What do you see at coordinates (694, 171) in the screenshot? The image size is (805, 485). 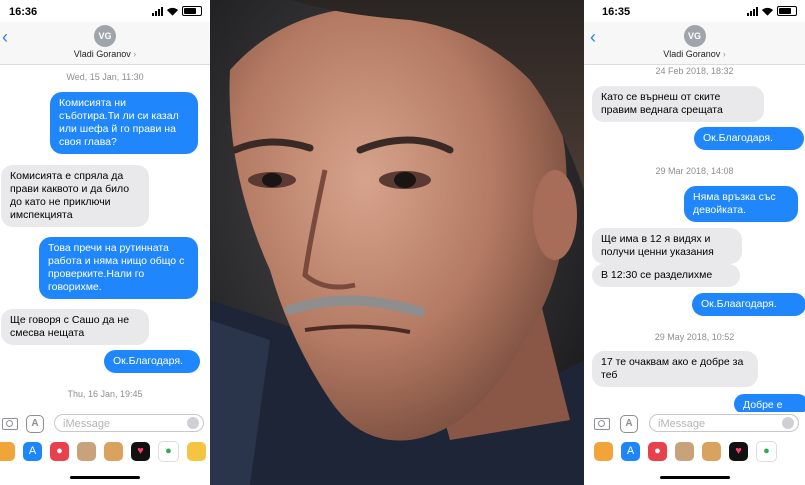 I see `timestamp: 29 Mar 2018, 14:08` at bounding box center [694, 171].